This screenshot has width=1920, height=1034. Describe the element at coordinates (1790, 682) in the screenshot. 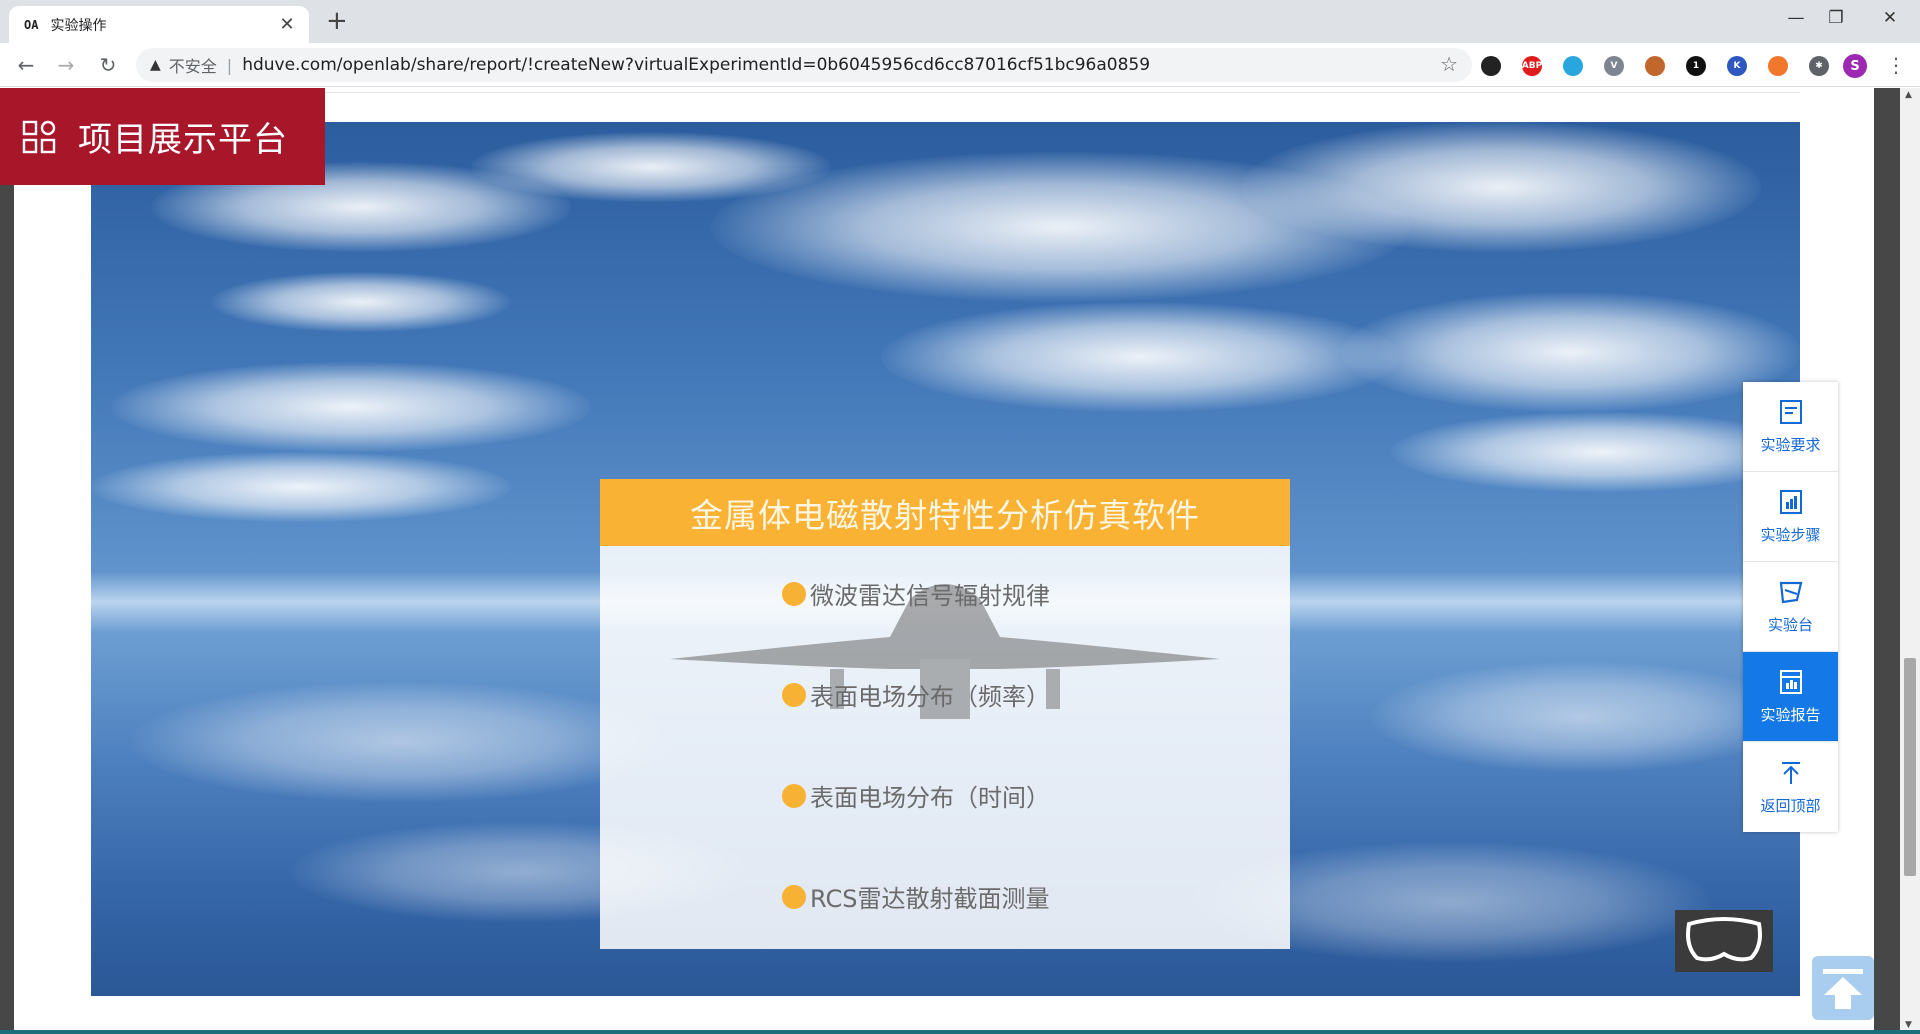

I see `report-icon` at that location.